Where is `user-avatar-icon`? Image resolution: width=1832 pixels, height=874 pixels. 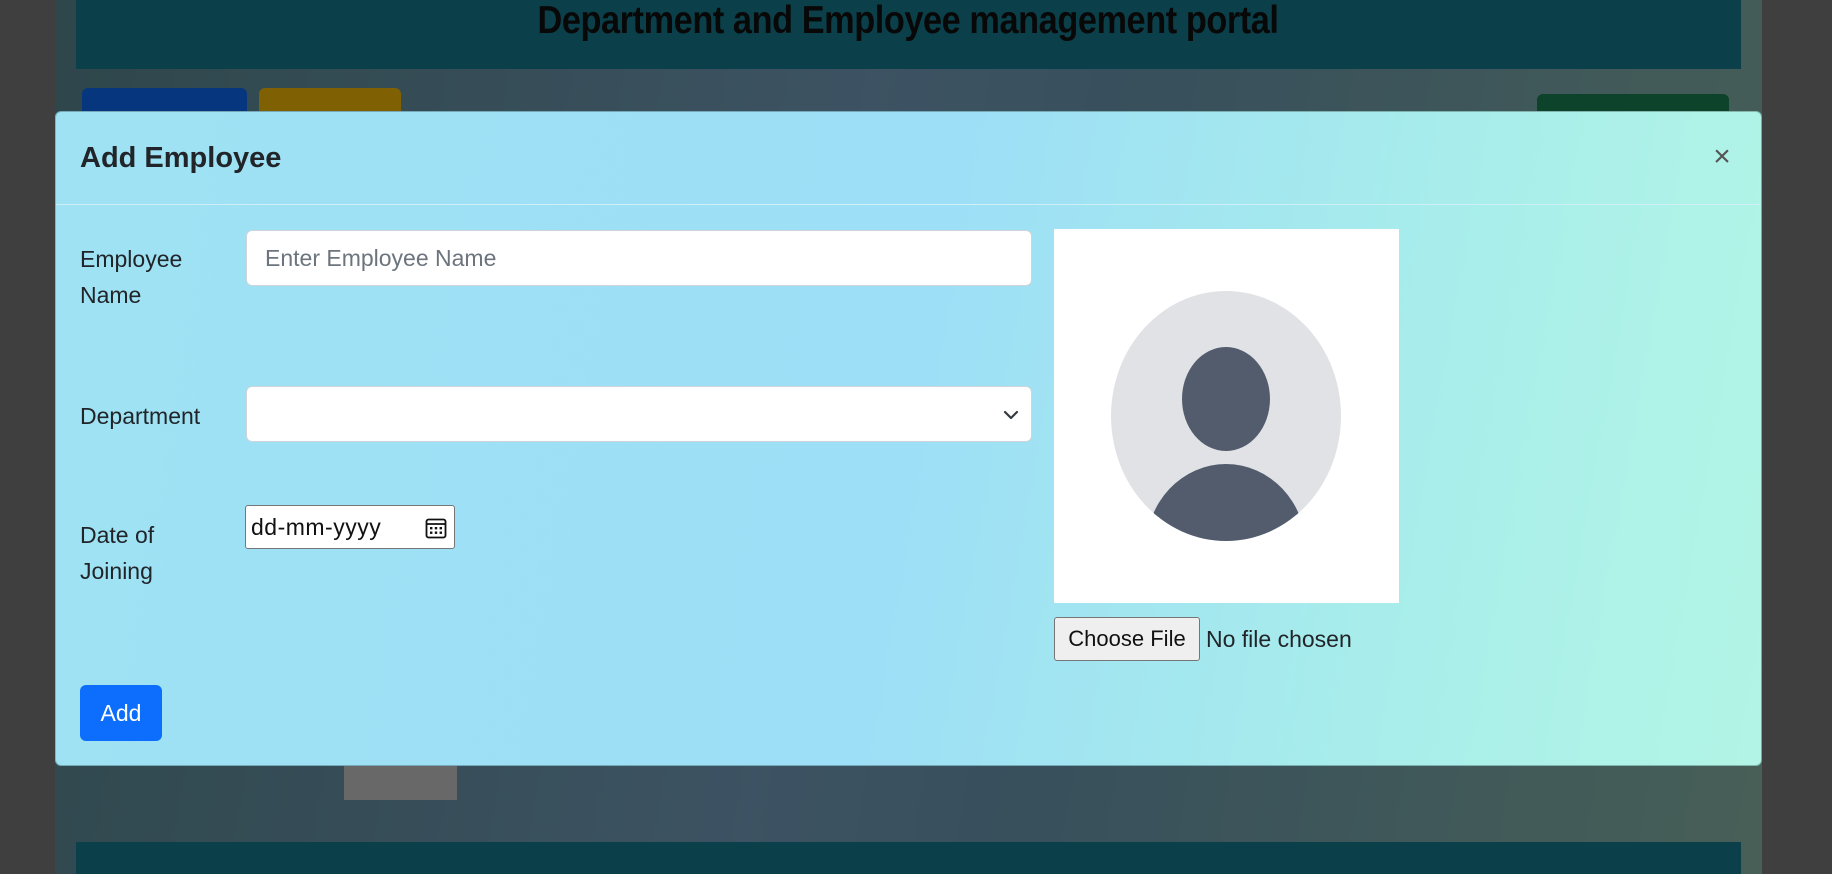
user-avatar-icon is located at coordinates (1226, 416).